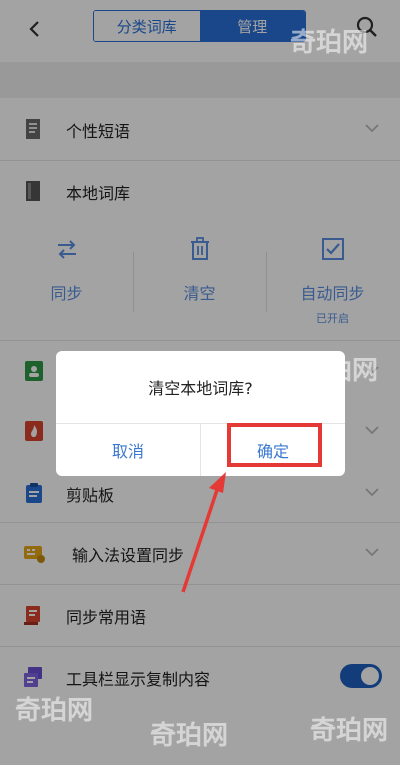 The image size is (400, 765). I want to click on highlight-box, so click(274, 445).